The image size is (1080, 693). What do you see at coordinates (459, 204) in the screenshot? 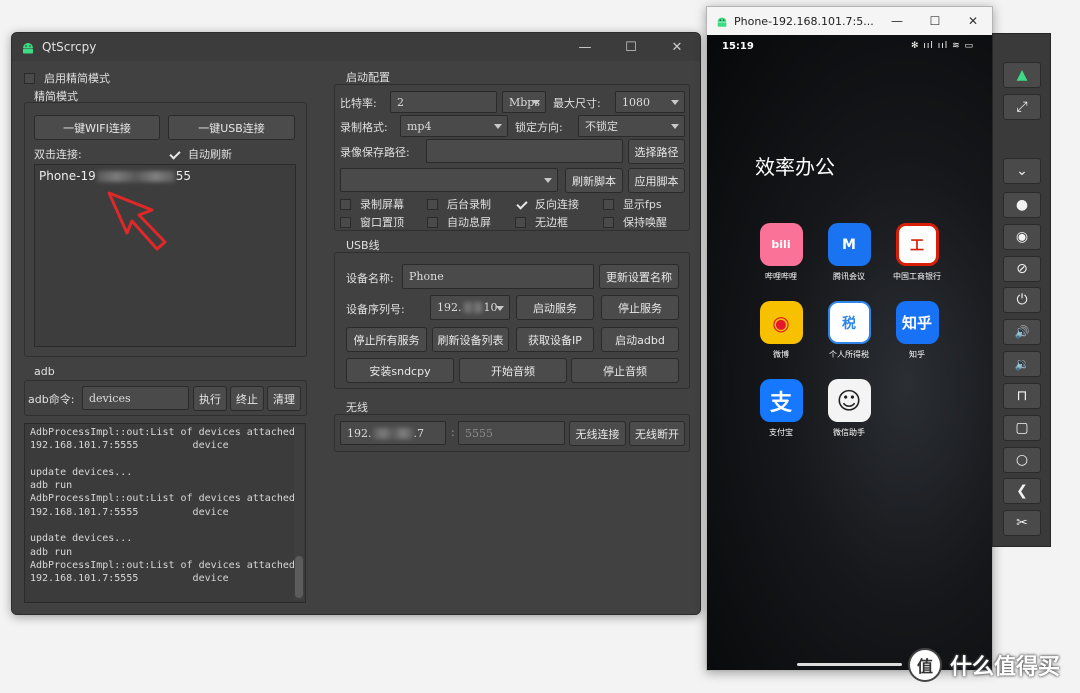
I see `background-record-checkbox: 后台录制` at bounding box center [459, 204].